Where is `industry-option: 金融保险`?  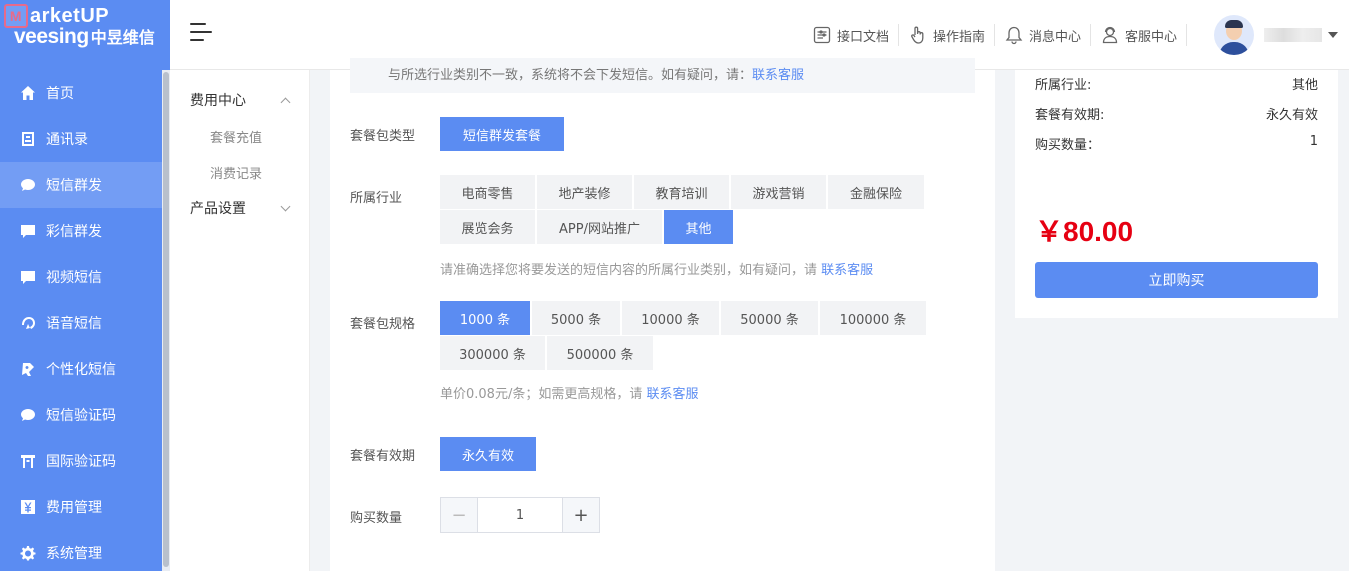 industry-option: 金融保险 is located at coordinates (876, 192).